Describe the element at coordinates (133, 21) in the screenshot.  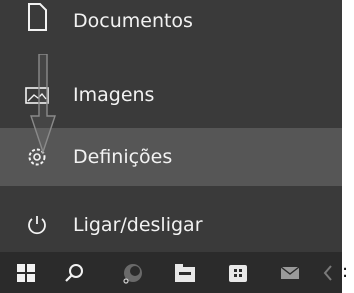
I see `menu-item-label: Documentos` at that location.